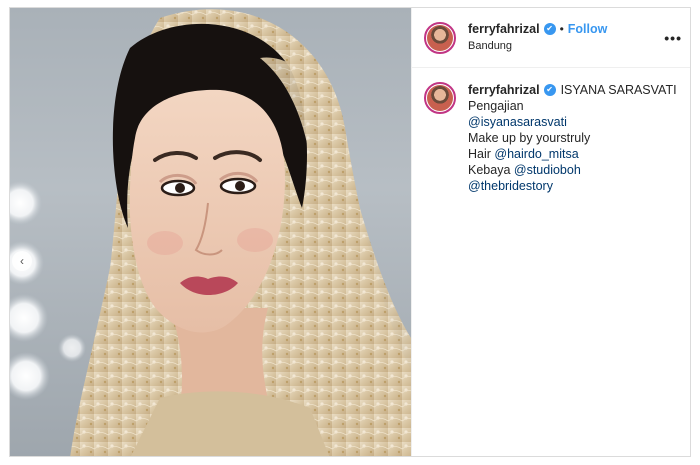 Image resolution: width=700 pixels, height=465 pixels. I want to click on mention-link: @thebridestory, so click(510, 186).